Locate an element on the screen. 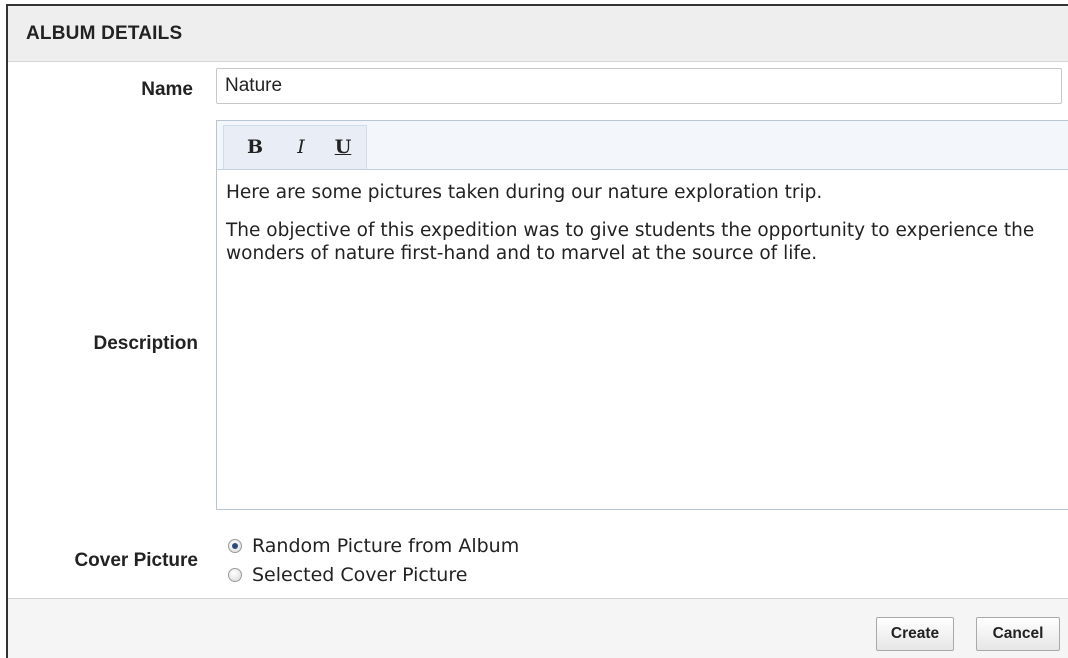 The image size is (1068, 658). italic-button: I is located at coordinates (301, 147).